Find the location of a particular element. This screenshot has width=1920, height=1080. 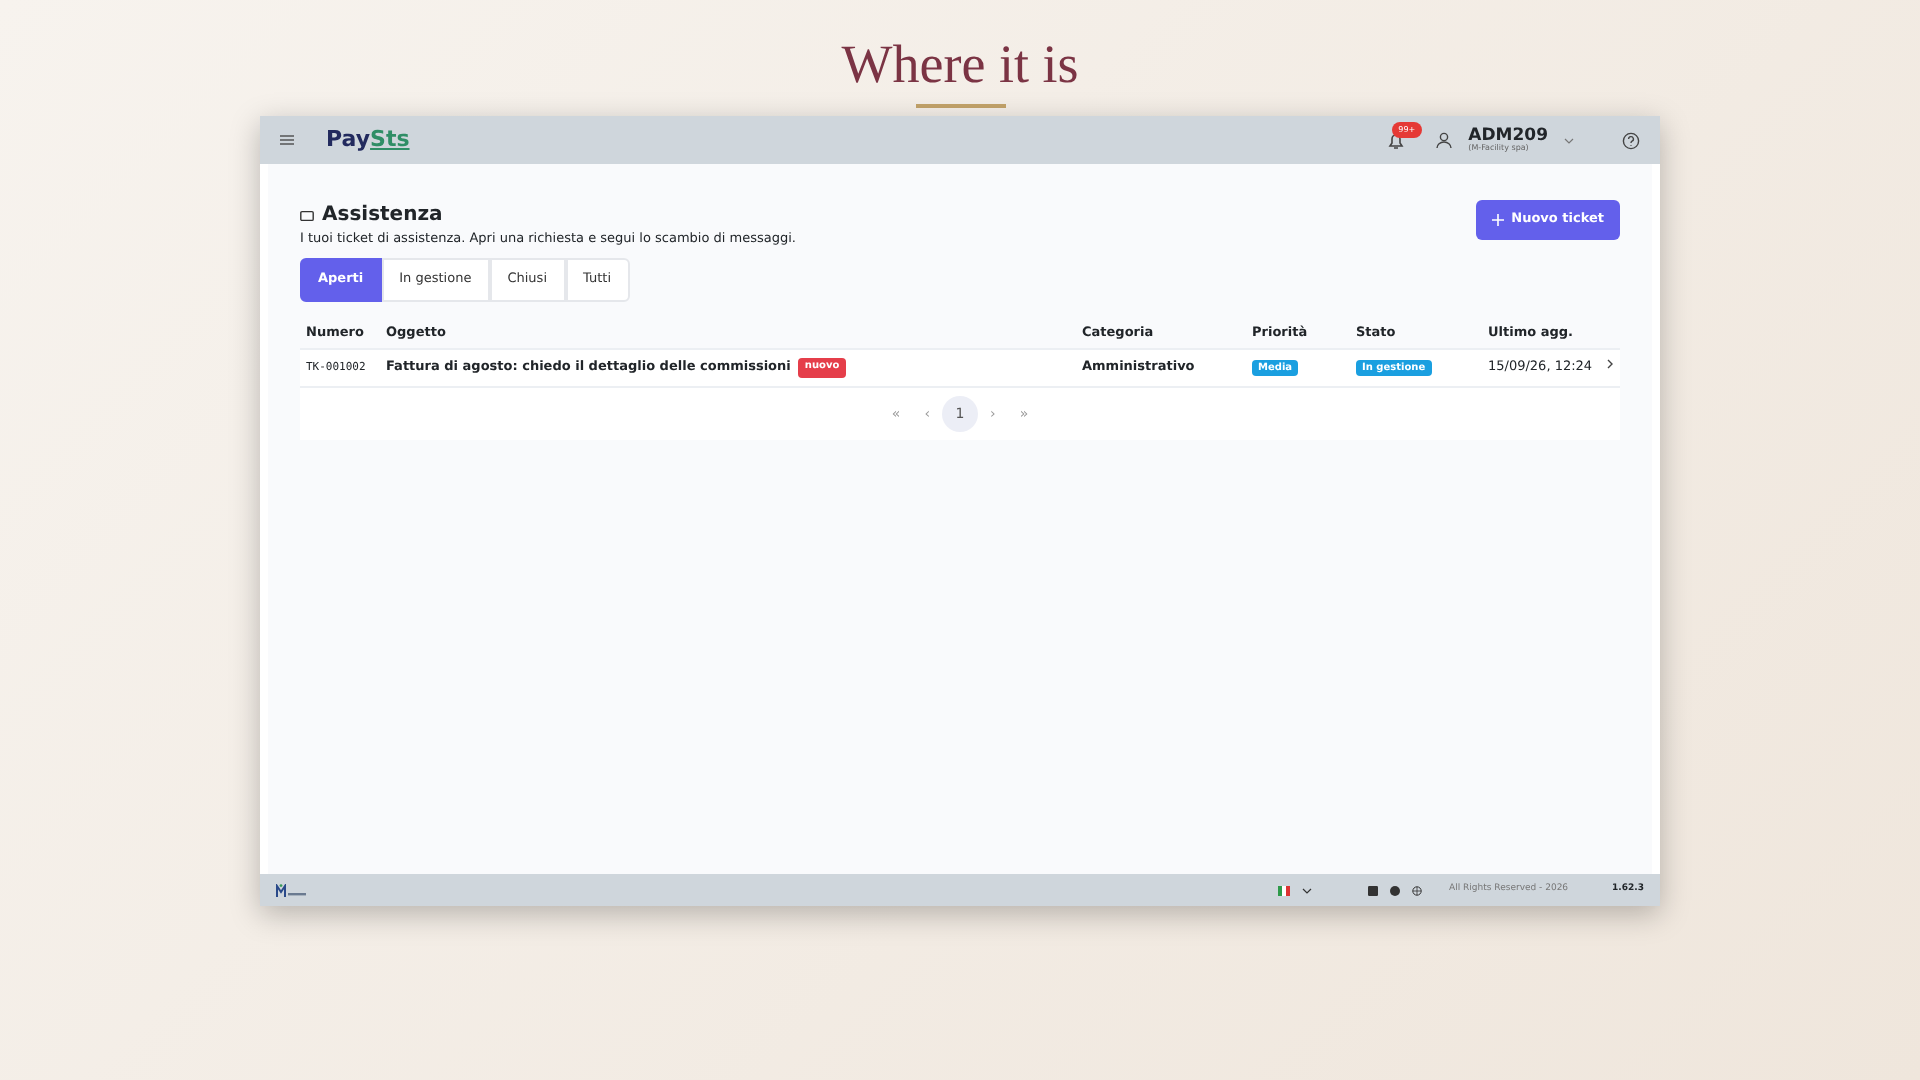

chevron-right-icon is located at coordinates (1610, 364).